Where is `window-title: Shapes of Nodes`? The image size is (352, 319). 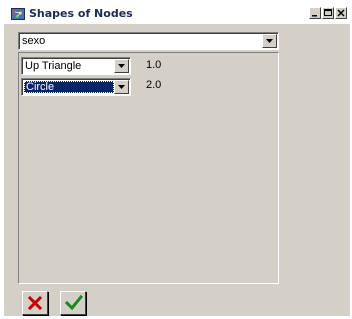
window-title: Shapes of Nodes is located at coordinates (81, 13).